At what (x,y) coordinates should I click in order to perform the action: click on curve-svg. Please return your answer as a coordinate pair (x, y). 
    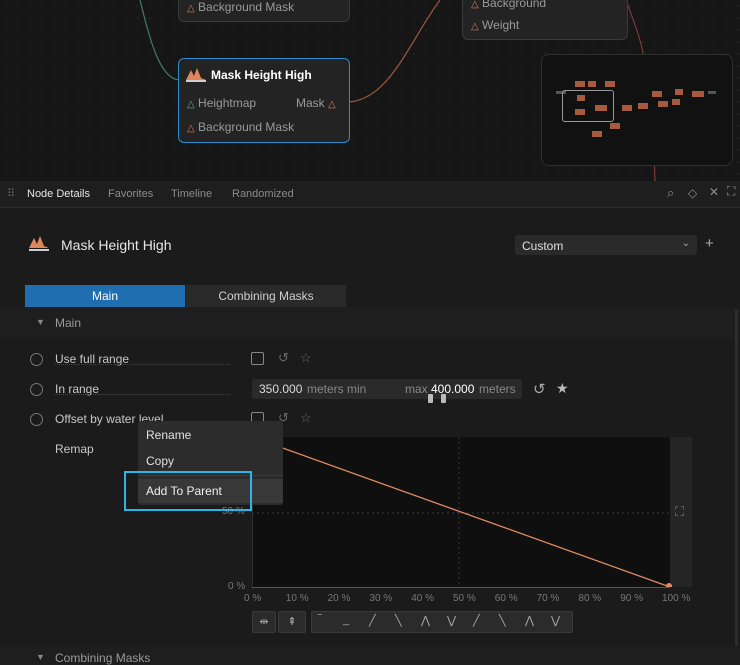
    Looking at the image, I should click on (472, 512).